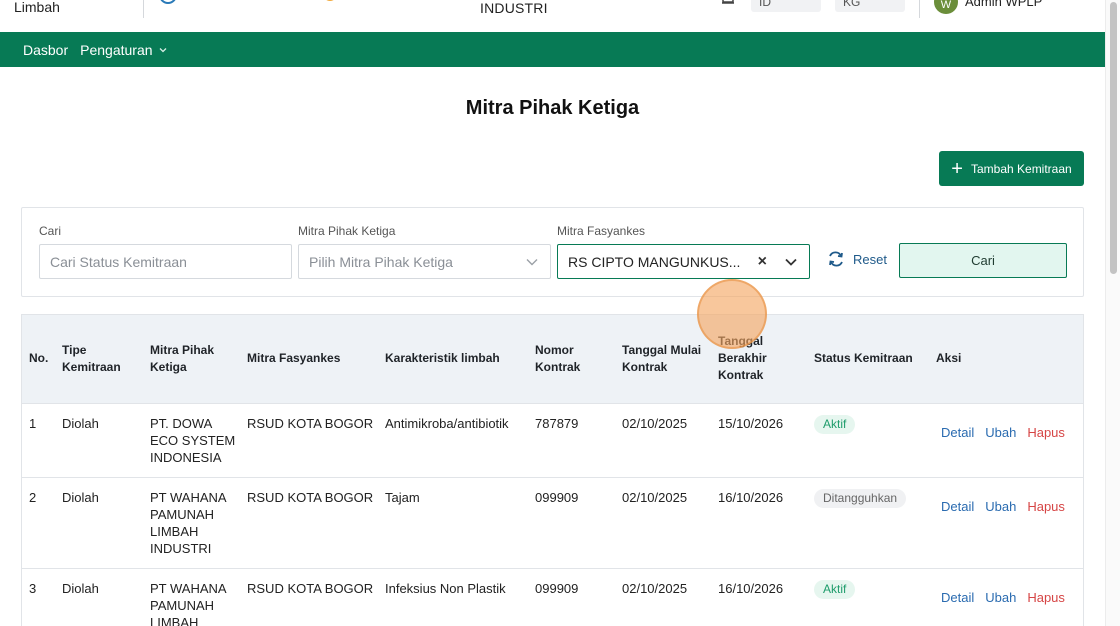 The image size is (1120, 626). Describe the element at coordinates (33, 497) in the screenshot. I see `cell-no: 2` at that location.